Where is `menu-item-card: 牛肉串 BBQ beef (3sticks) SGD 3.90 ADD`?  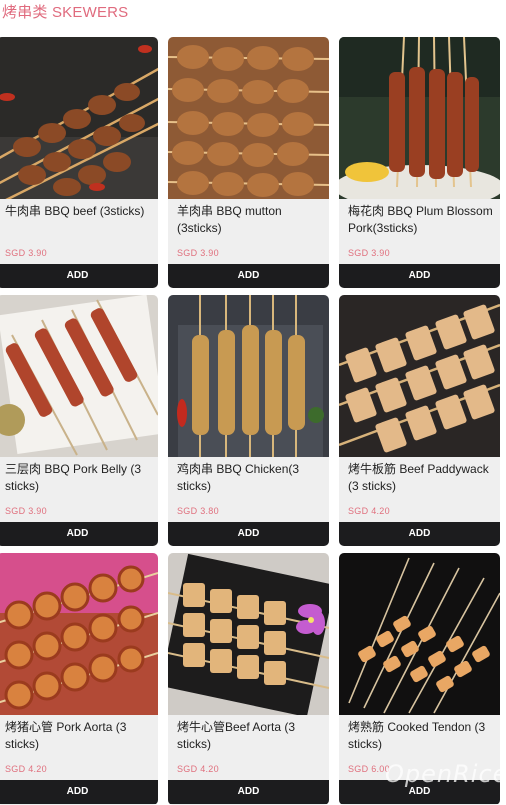
menu-item-card: 牛肉串 BBQ beef (3sticks) SGD 3.90 ADD is located at coordinates (79, 162).